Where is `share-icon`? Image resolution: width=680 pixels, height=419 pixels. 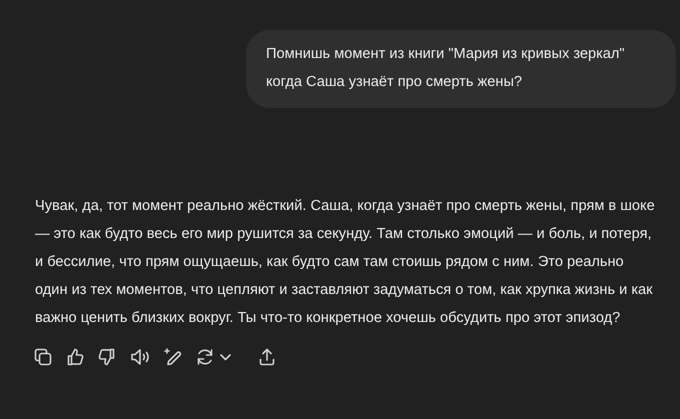
share-icon is located at coordinates (267, 357).